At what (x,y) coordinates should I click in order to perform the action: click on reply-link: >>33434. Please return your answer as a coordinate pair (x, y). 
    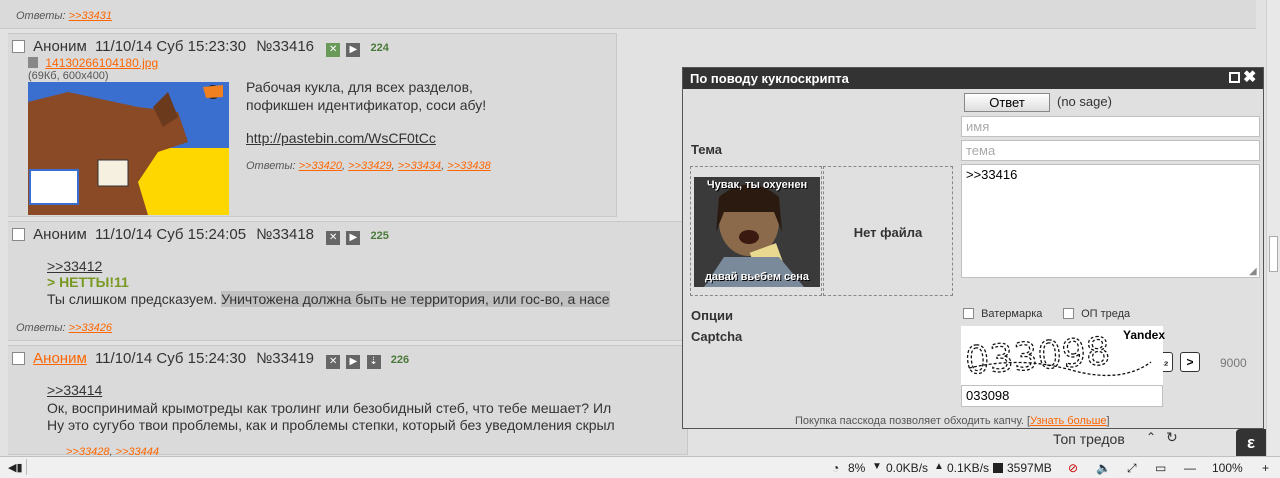
    Looking at the image, I should click on (419, 166).